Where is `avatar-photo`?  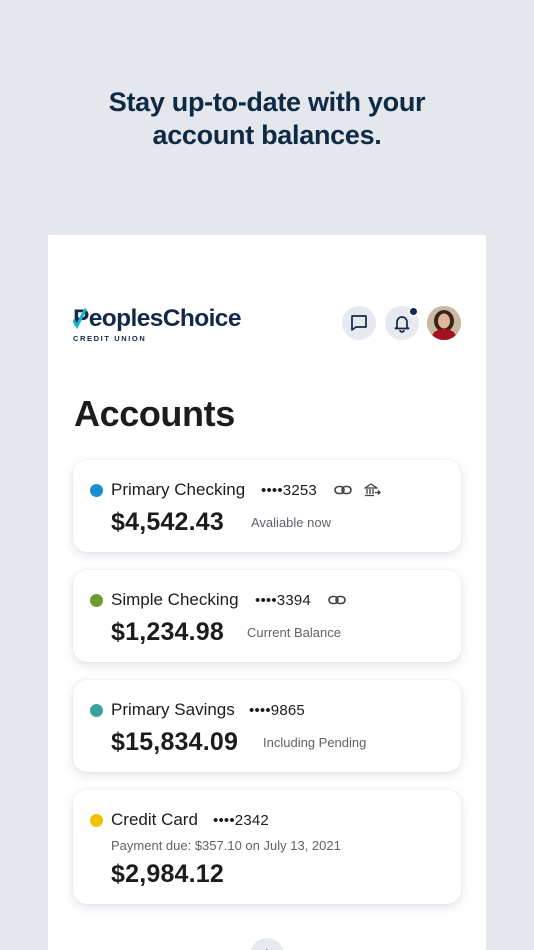 avatar-photo is located at coordinates (444, 323).